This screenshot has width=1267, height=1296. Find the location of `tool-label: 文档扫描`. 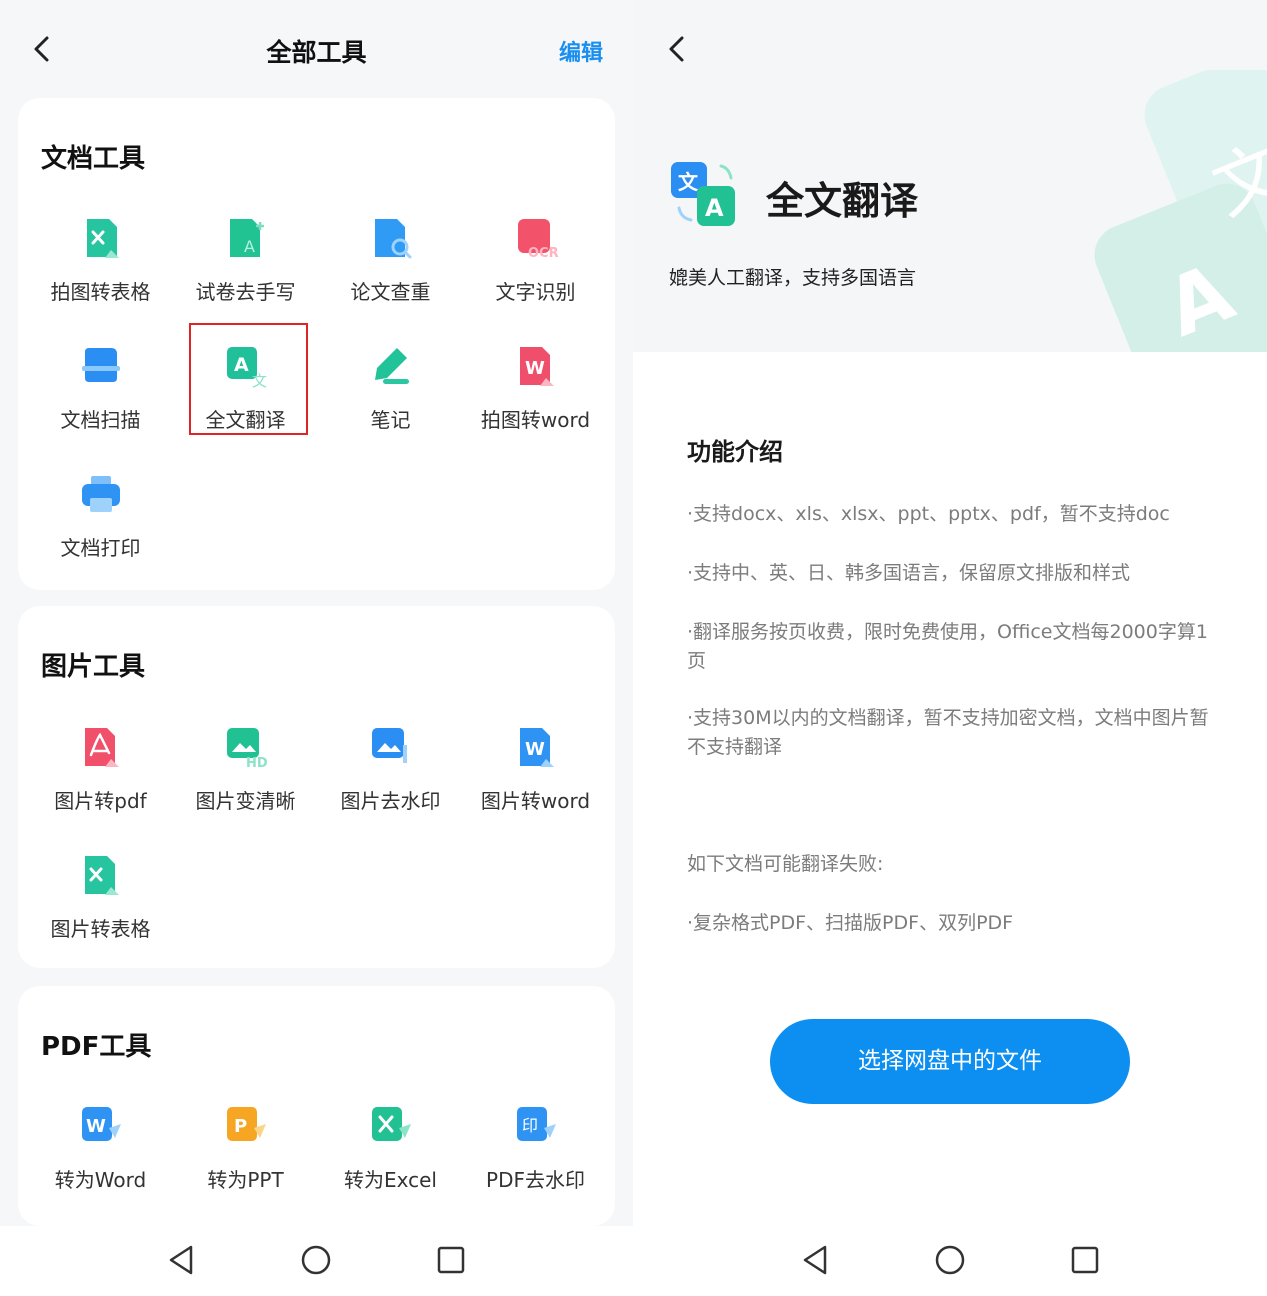

tool-label: 文档扫描 is located at coordinates (100, 420).